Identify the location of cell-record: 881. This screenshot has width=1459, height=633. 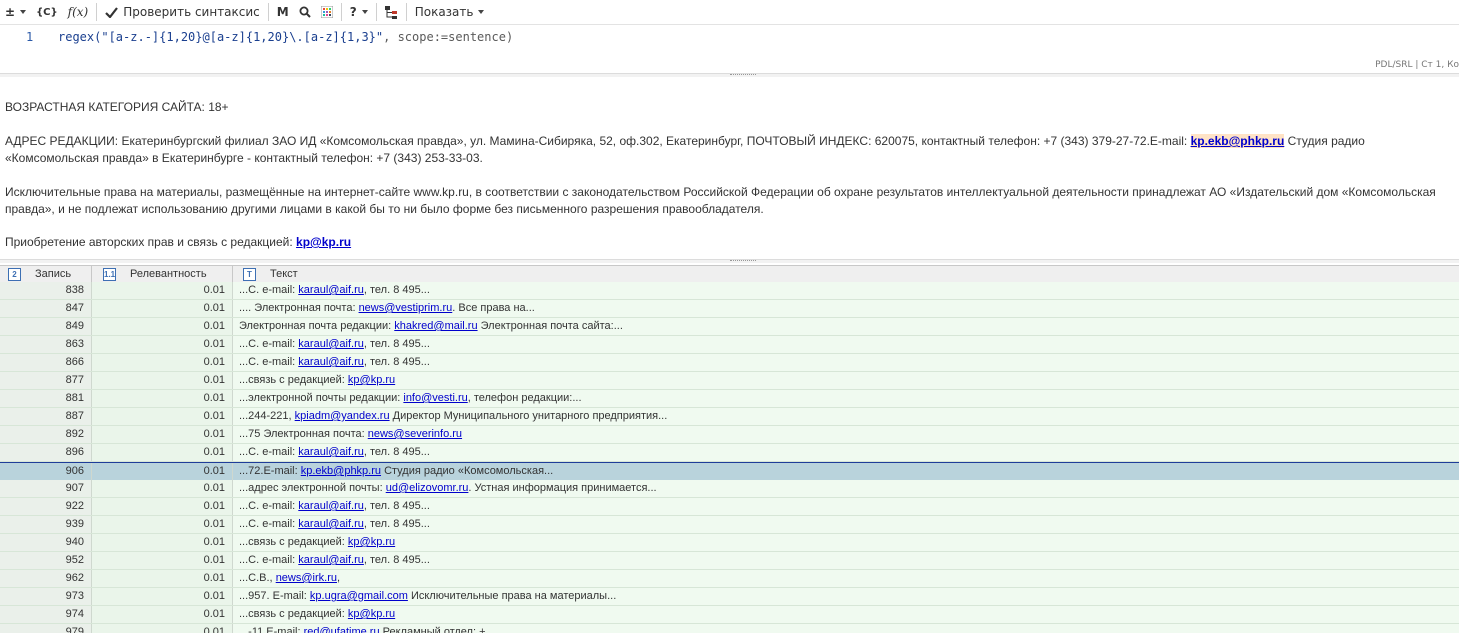
(46, 398).